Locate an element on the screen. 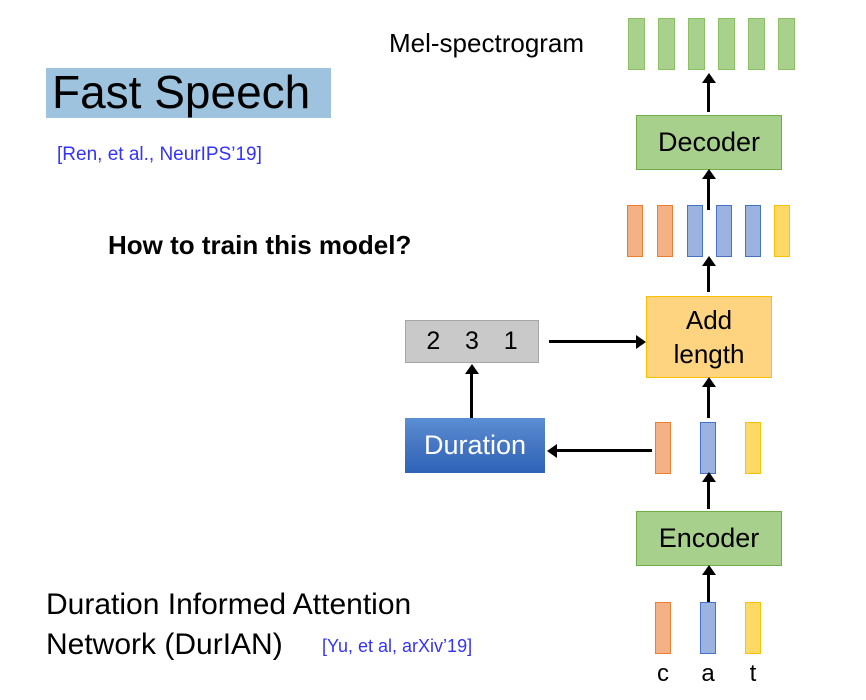 The image size is (866, 700). arrow-encoder-to-hidden is located at coordinates (708, 490).